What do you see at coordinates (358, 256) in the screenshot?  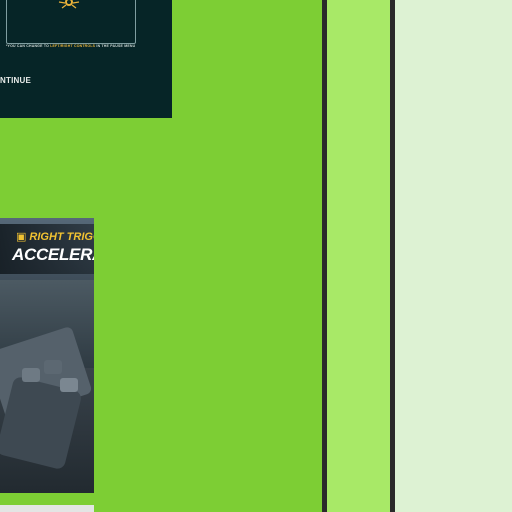 I see `middle-column` at bounding box center [358, 256].